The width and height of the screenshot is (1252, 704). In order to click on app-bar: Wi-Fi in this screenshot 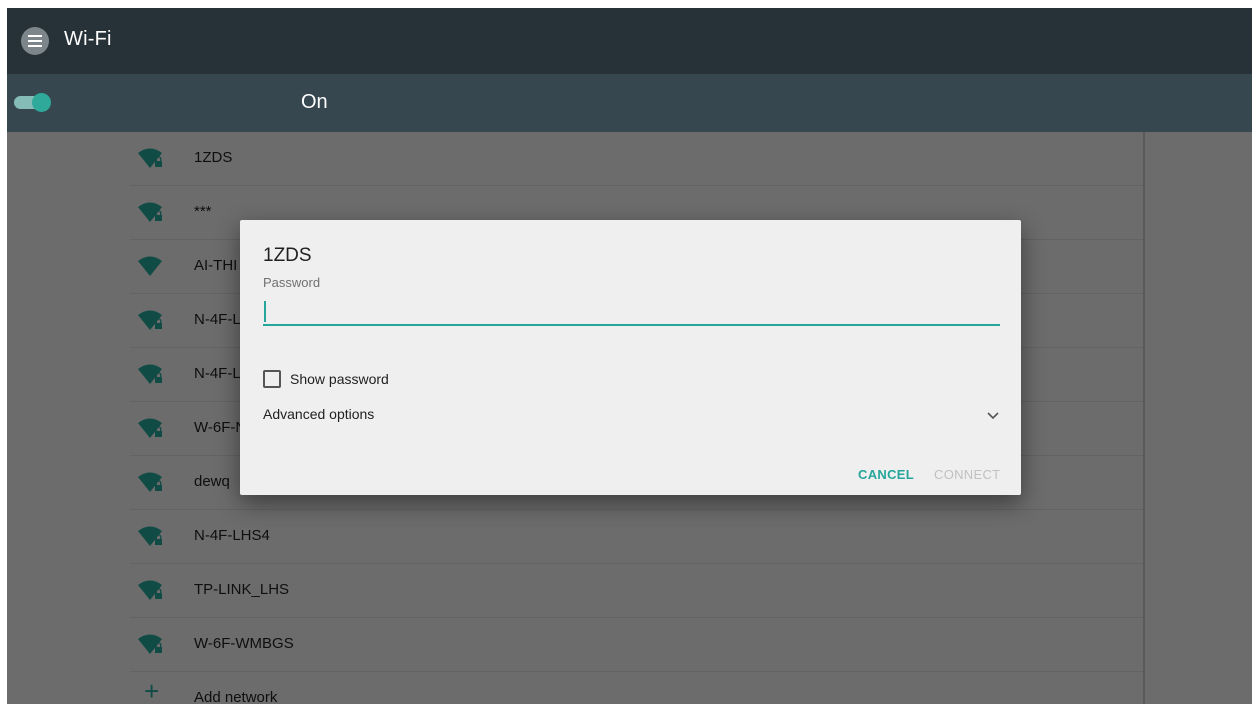, I will do `click(629, 41)`.